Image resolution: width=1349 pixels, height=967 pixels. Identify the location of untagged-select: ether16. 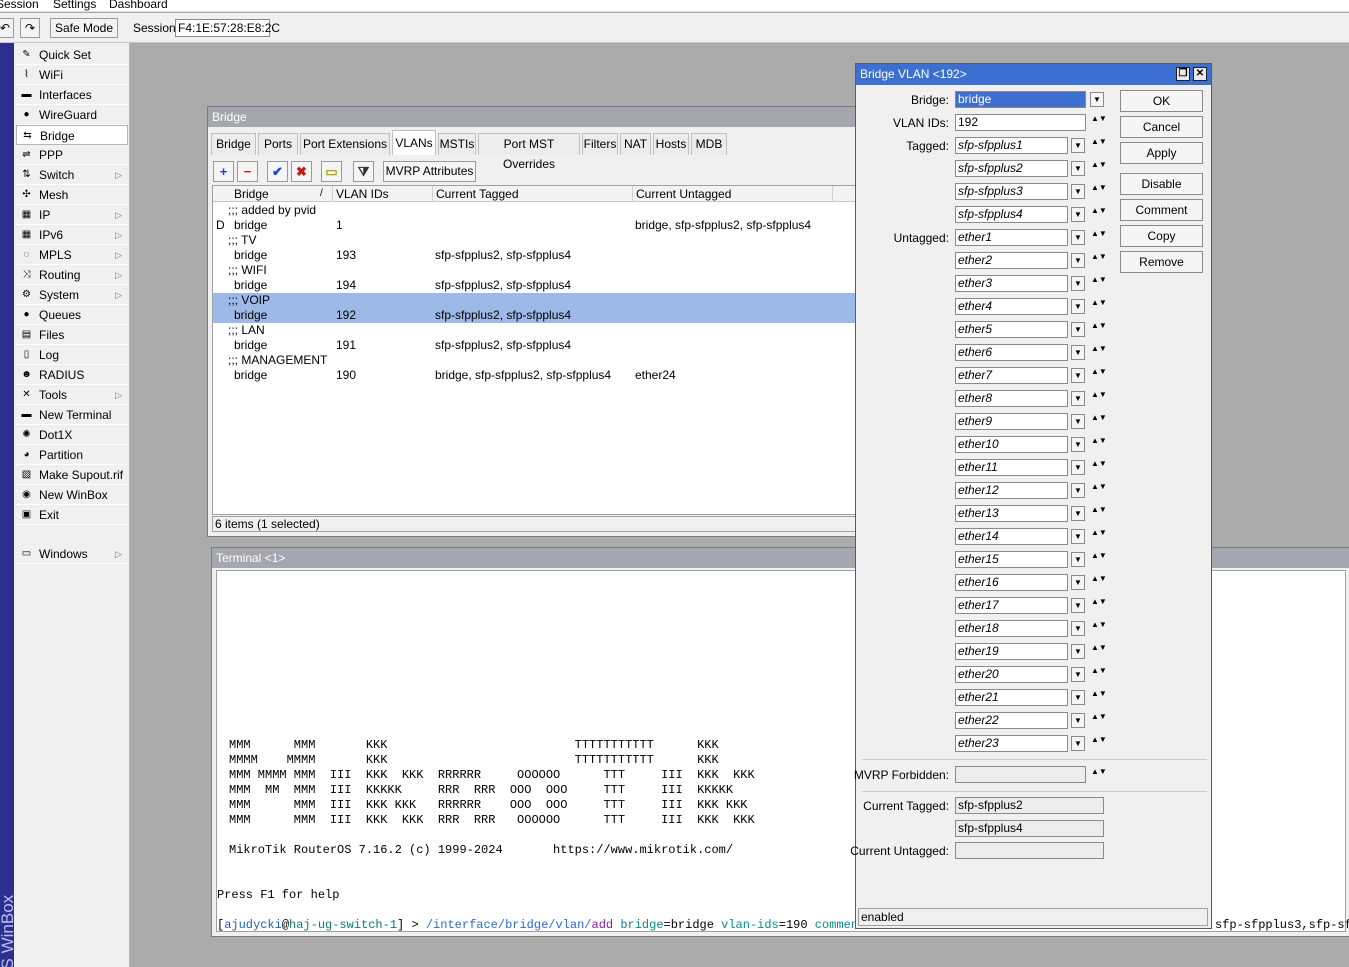
(1011, 582).